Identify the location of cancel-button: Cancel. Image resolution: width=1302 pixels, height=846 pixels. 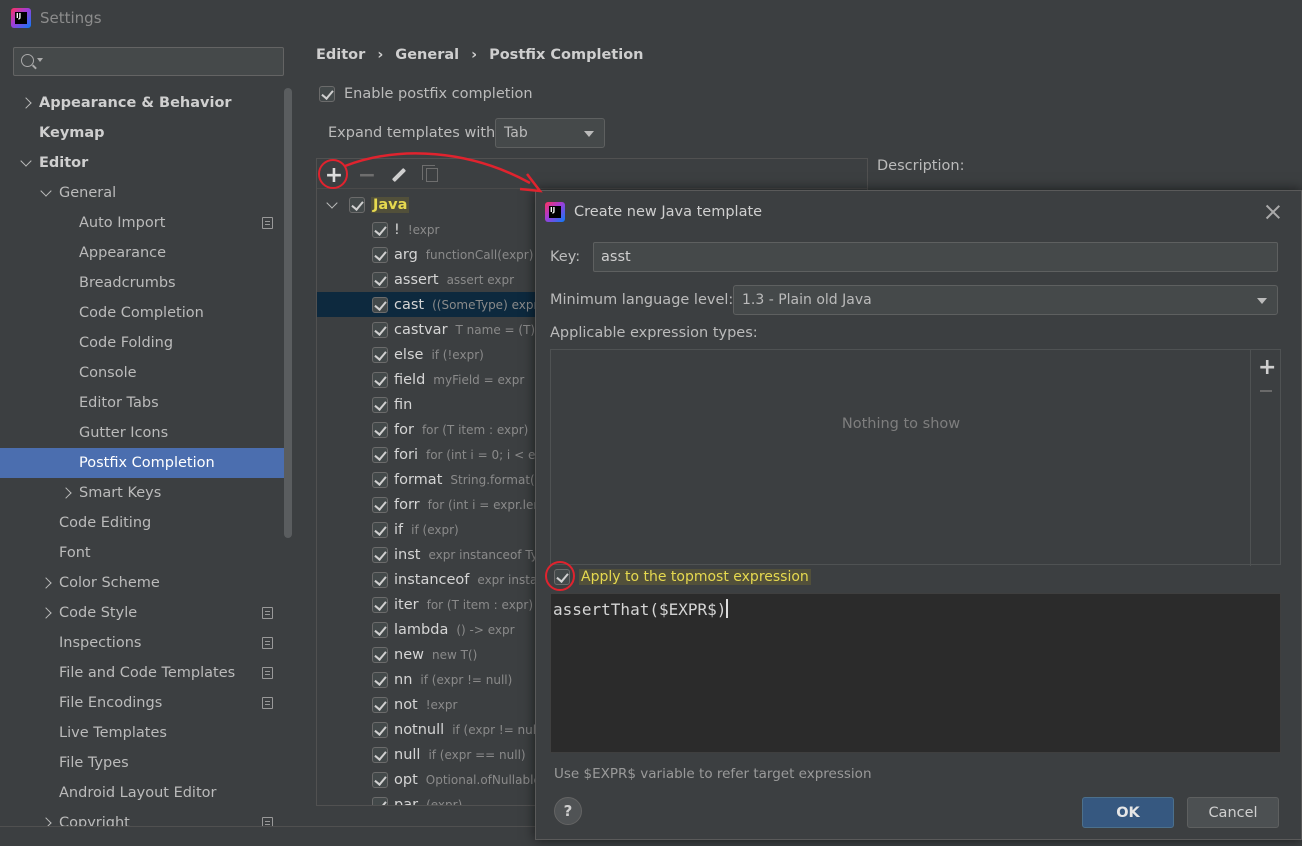
(1233, 812).